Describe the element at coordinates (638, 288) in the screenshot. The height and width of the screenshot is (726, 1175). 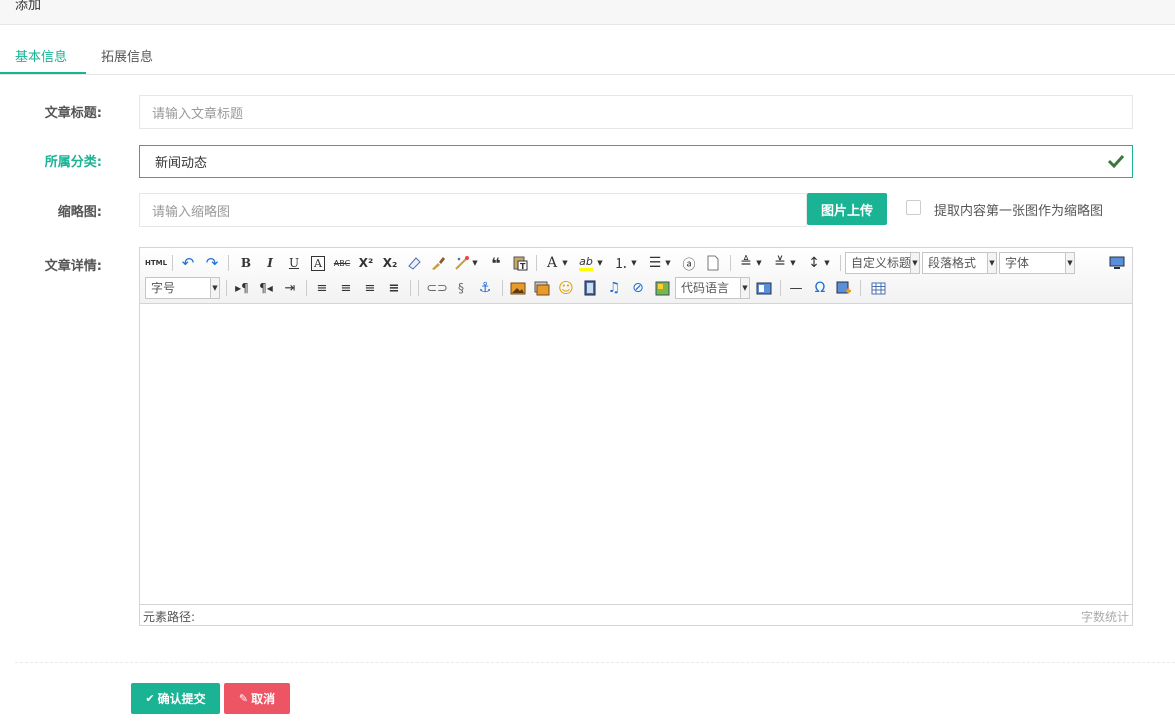
I see `attachment-icon: ⊘` at that location.